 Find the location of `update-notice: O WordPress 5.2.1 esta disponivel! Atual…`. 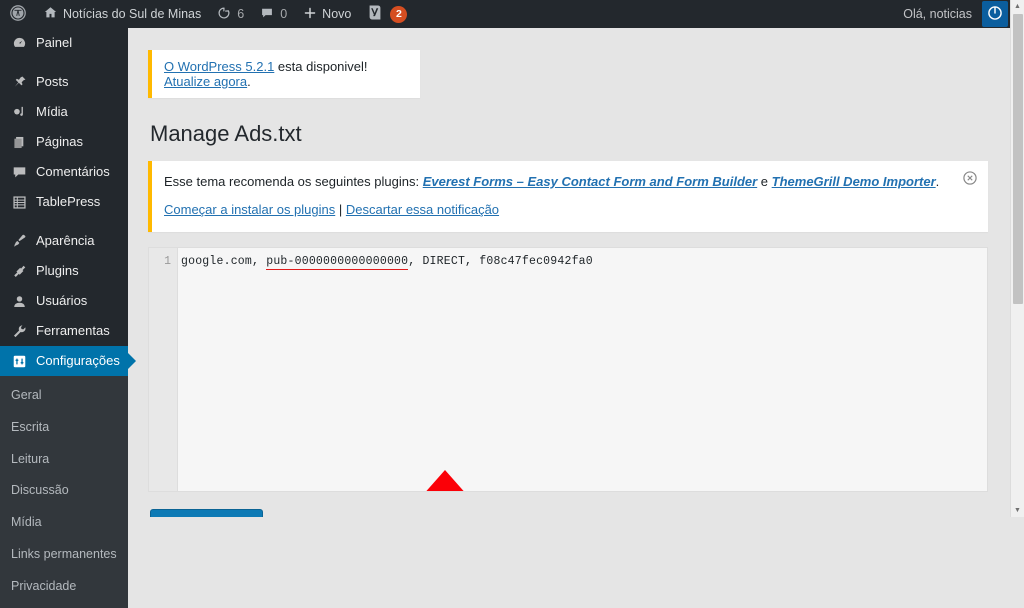

update-notice: O WordPress 5.2.1 esta disponivel! Atual… is located at coordinates (284, 74).